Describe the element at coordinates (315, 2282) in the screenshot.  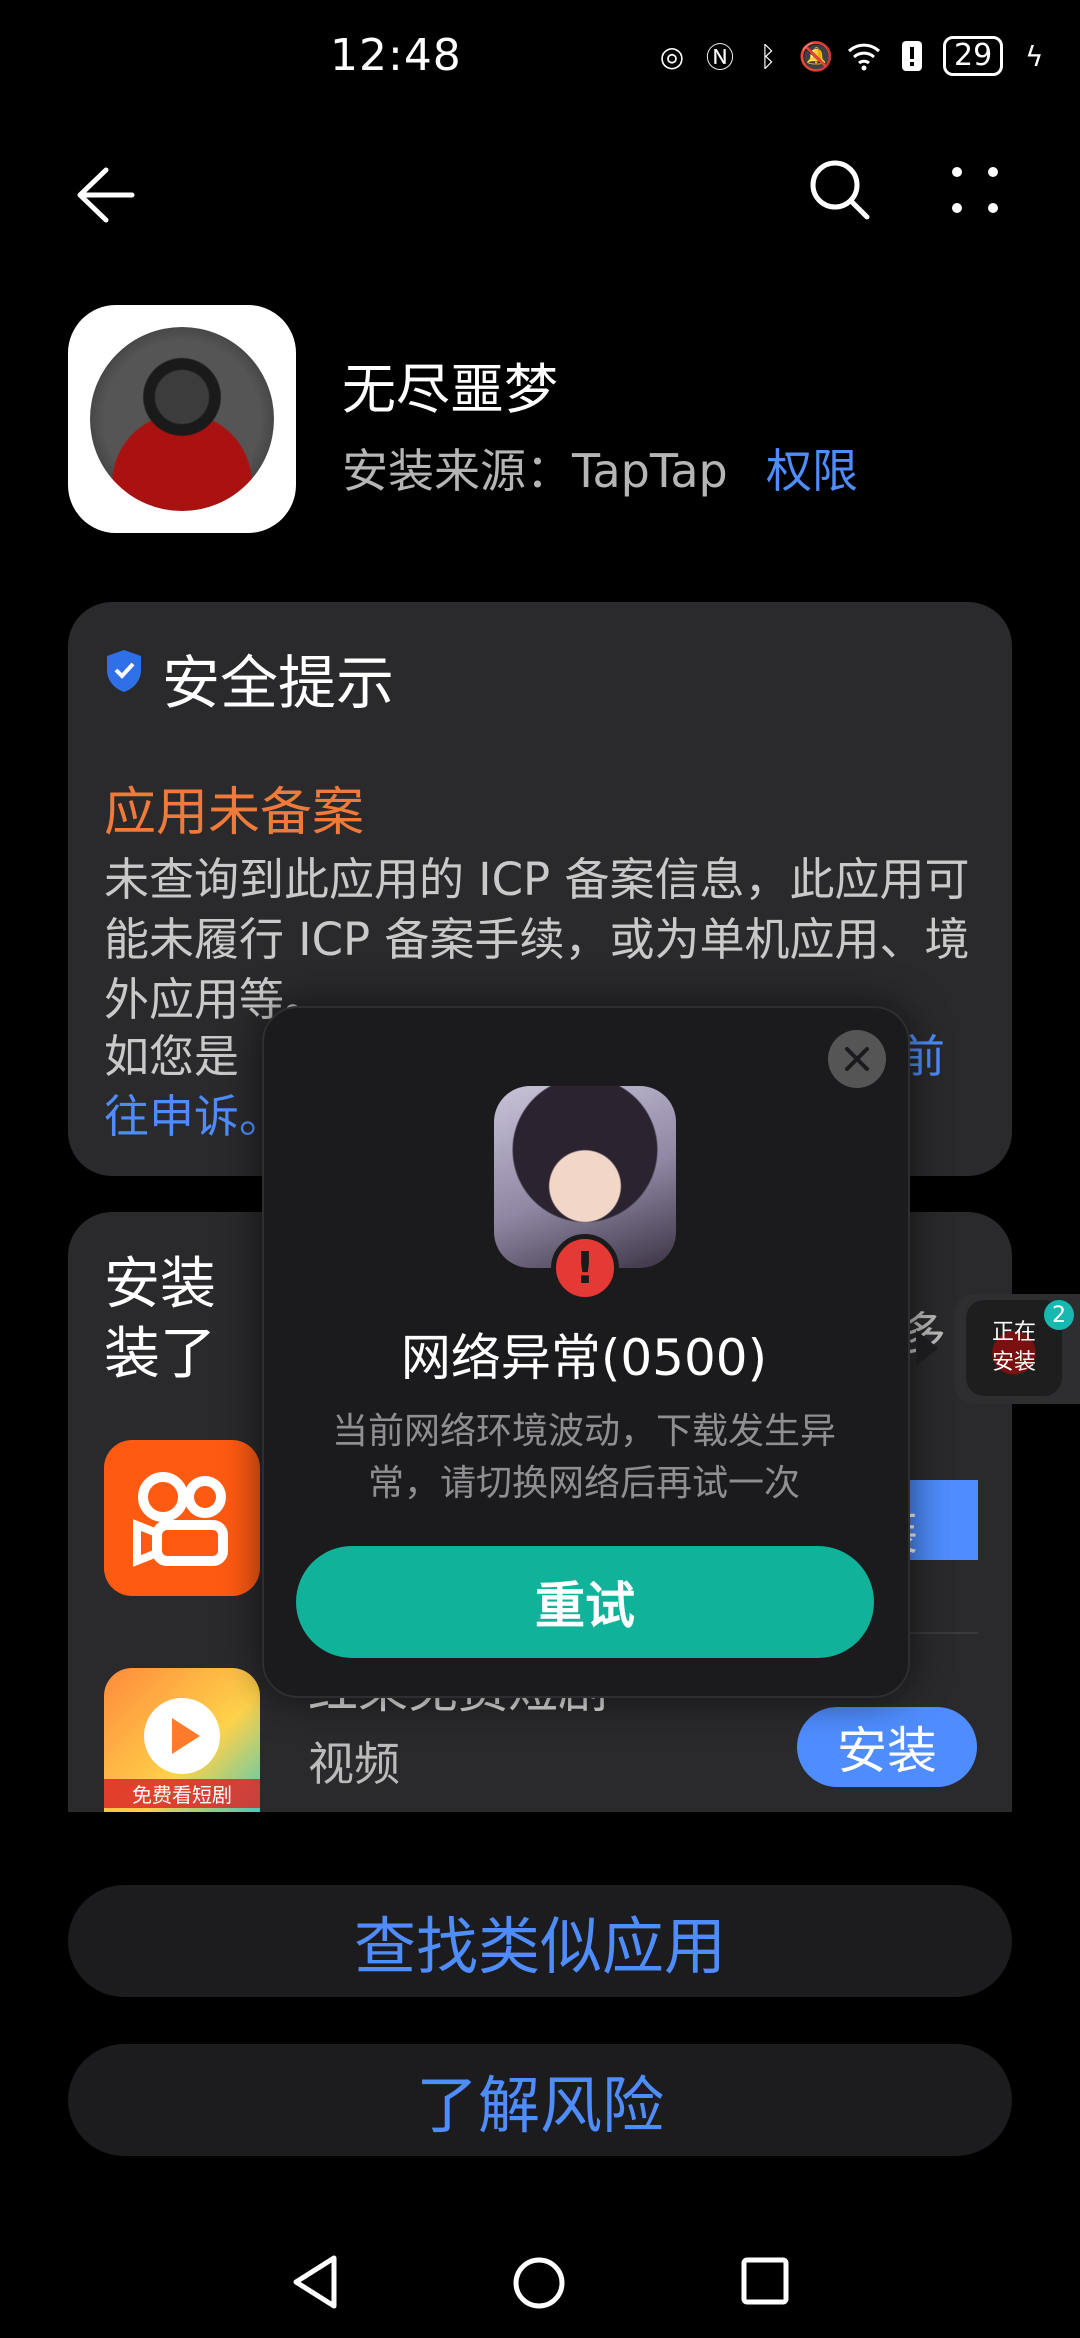
I see `nav-back-icon` at that location.